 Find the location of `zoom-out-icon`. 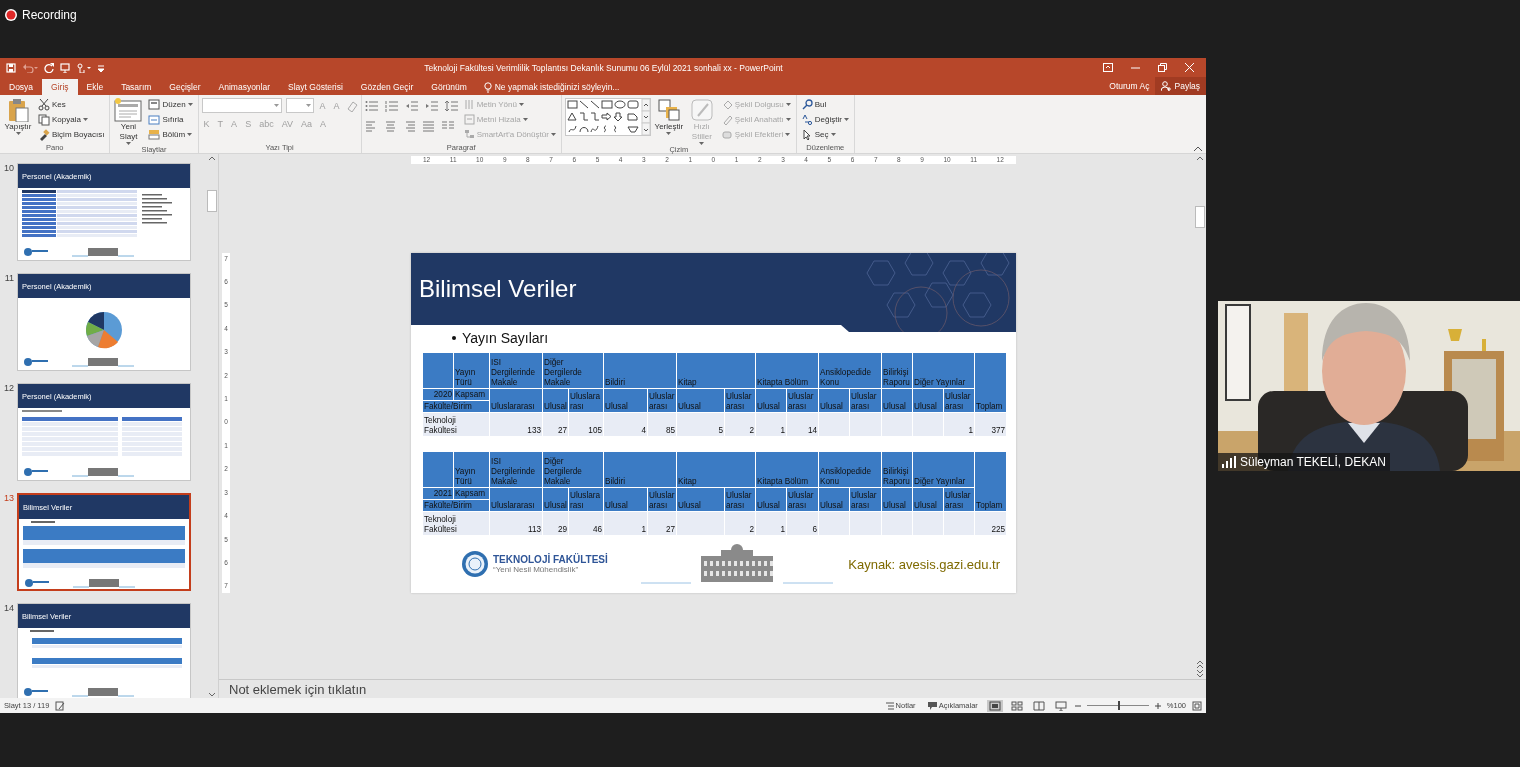

zoom-out-icon is located at coordinates (1077, 705).